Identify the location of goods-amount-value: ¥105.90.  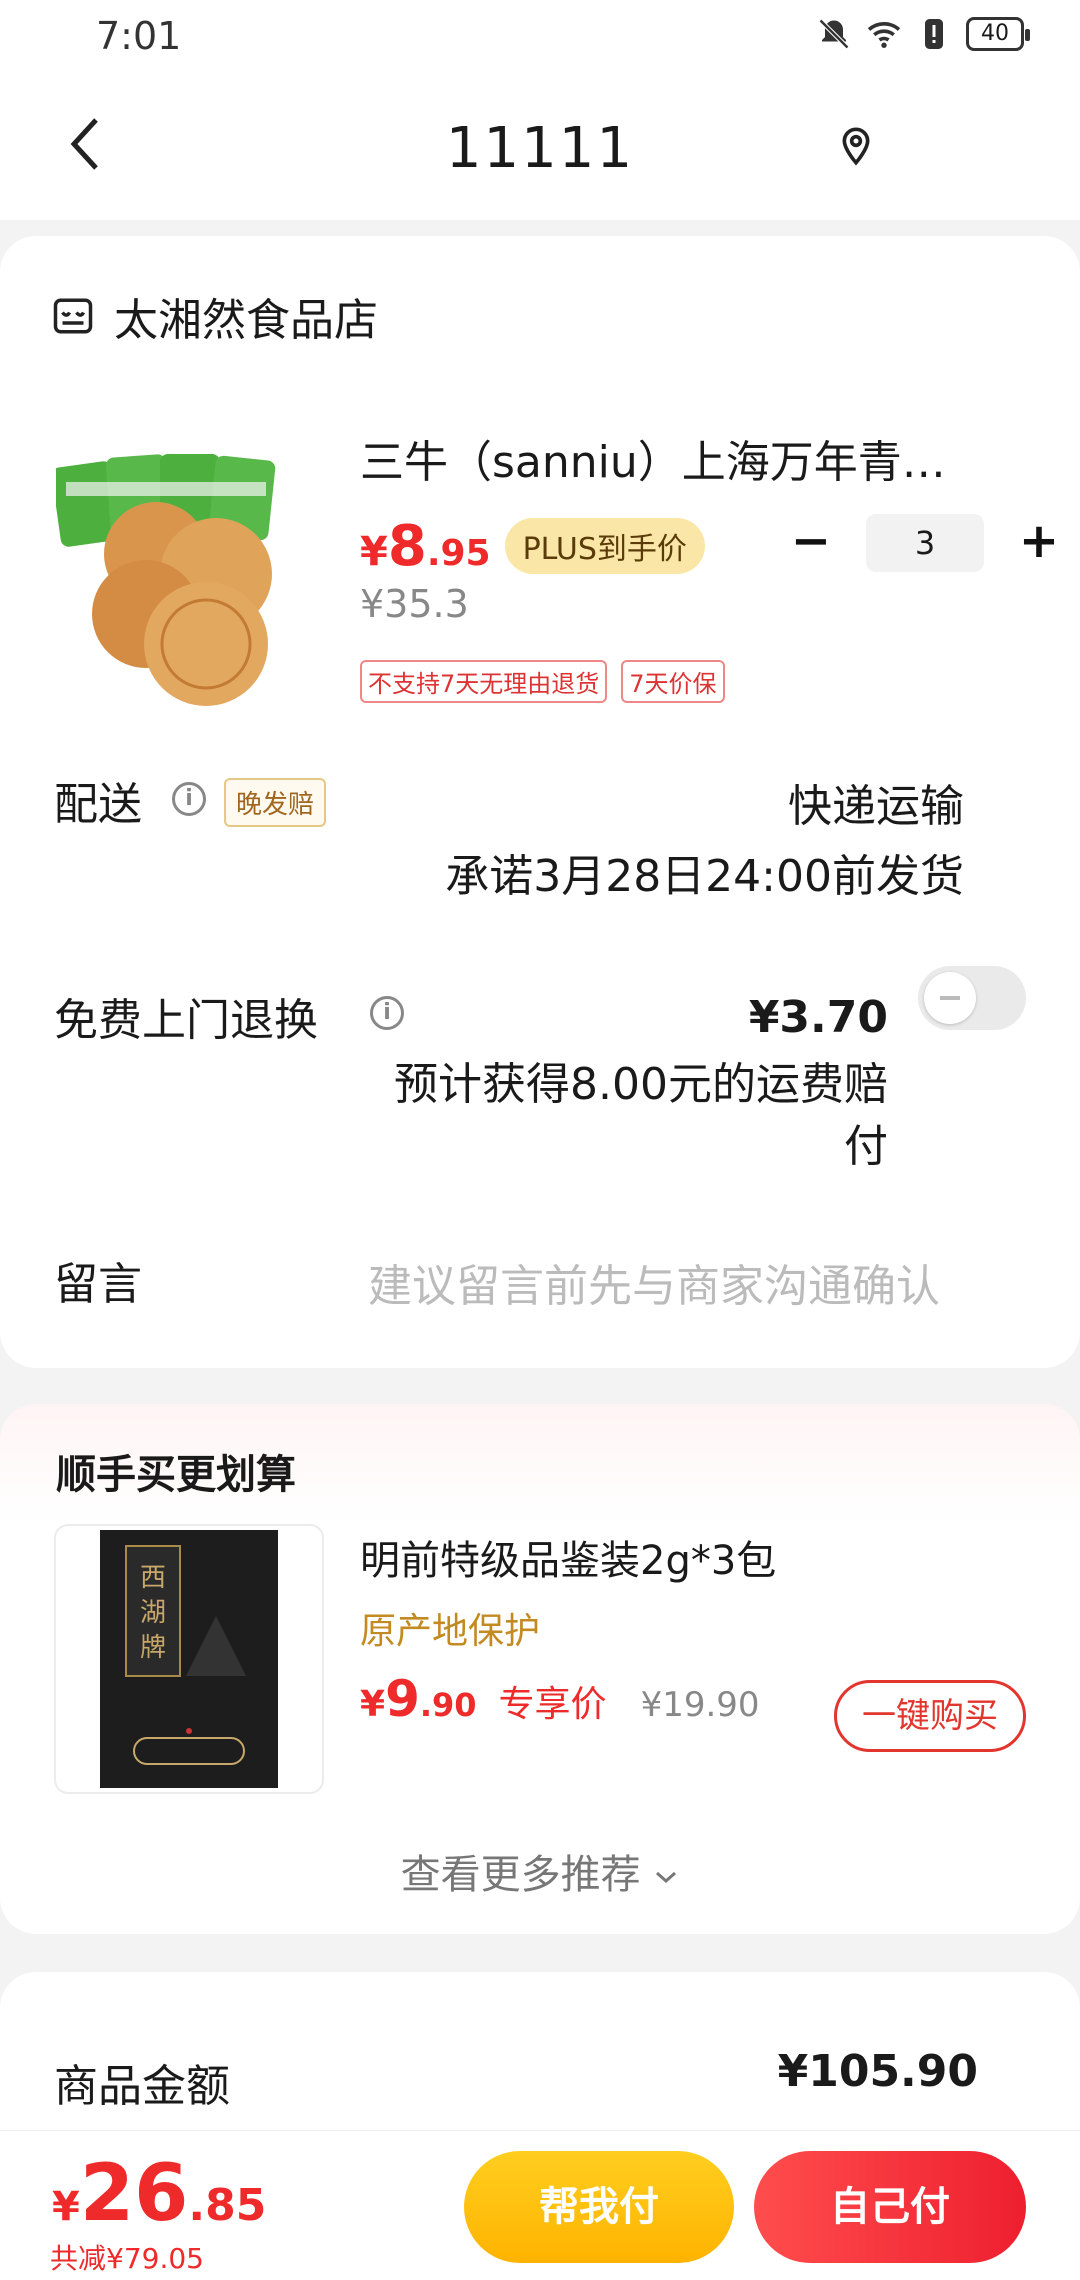
(877, 2071).